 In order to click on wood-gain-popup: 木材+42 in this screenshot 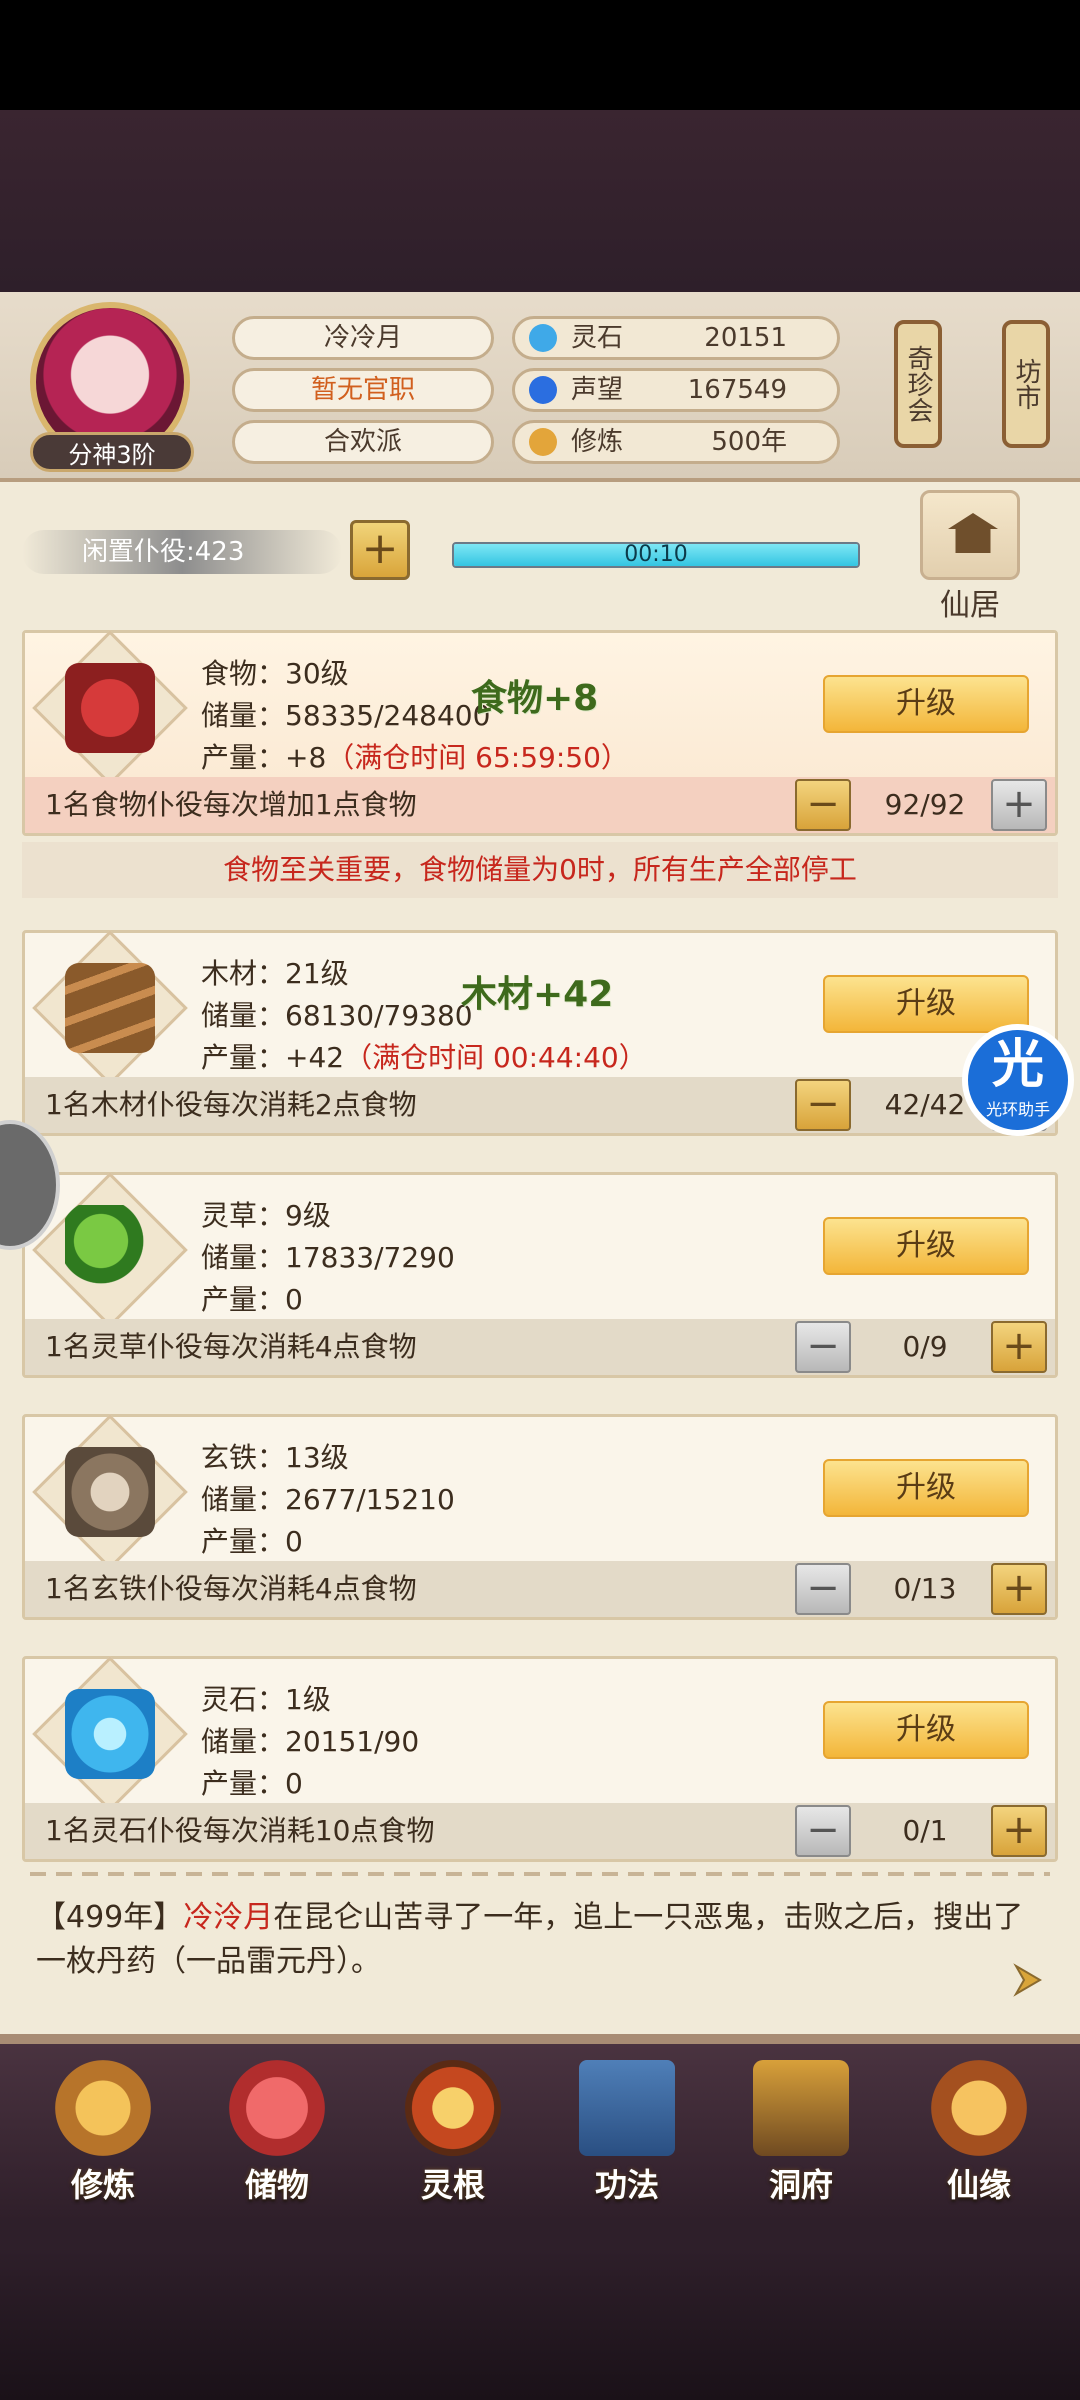, I will do `click(537, 994)`.